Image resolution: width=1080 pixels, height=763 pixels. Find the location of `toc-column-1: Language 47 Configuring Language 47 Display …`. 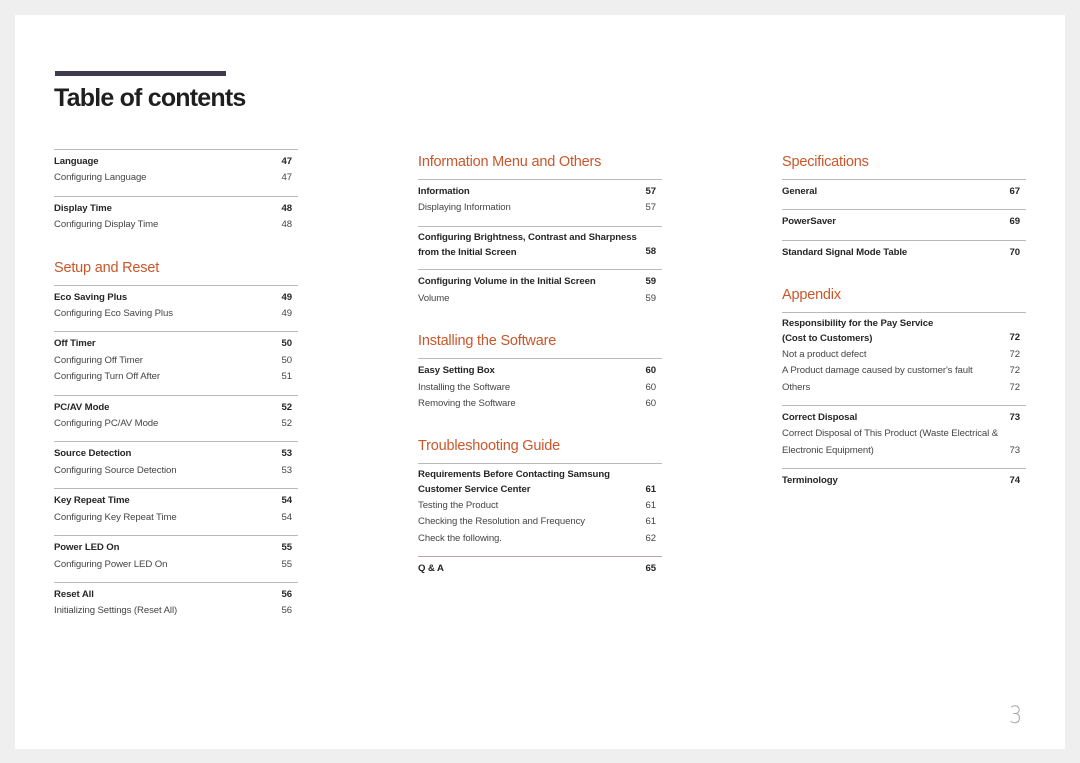

toc-column-1: Language 47 Configuring Language 47 Display … is located at coordinates (176, 389).